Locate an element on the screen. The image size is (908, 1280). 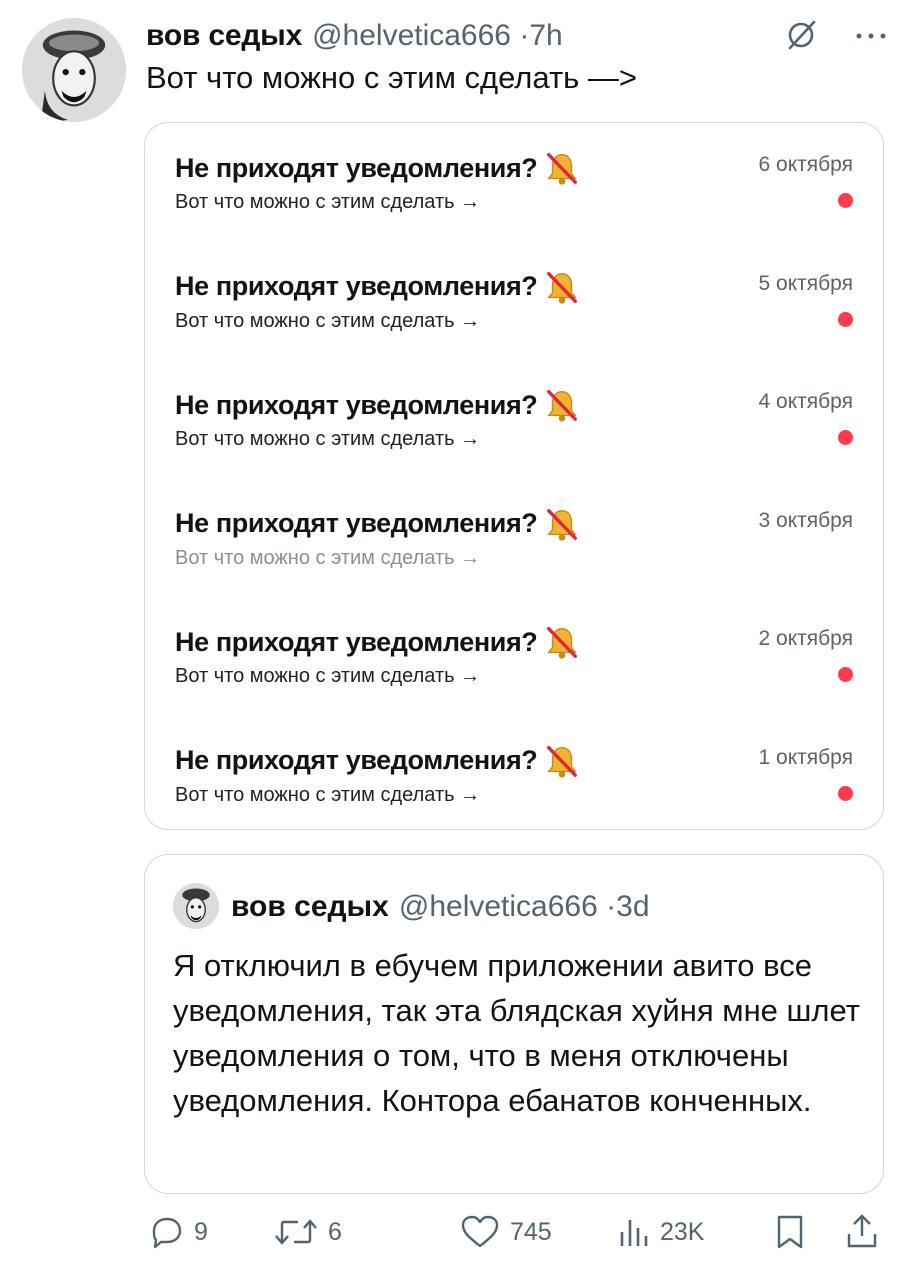
bookmark-button is located at coordinates (790, 1232).